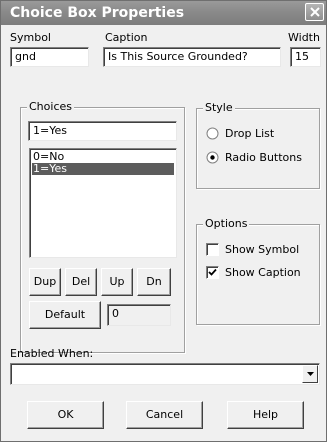 The width and height of the screenshot is (327, 442). What do you see at coordinates (103, 169) in the screenshot?
I see `list-item-selected: 1=Yes` at bounding box center [103, 169].